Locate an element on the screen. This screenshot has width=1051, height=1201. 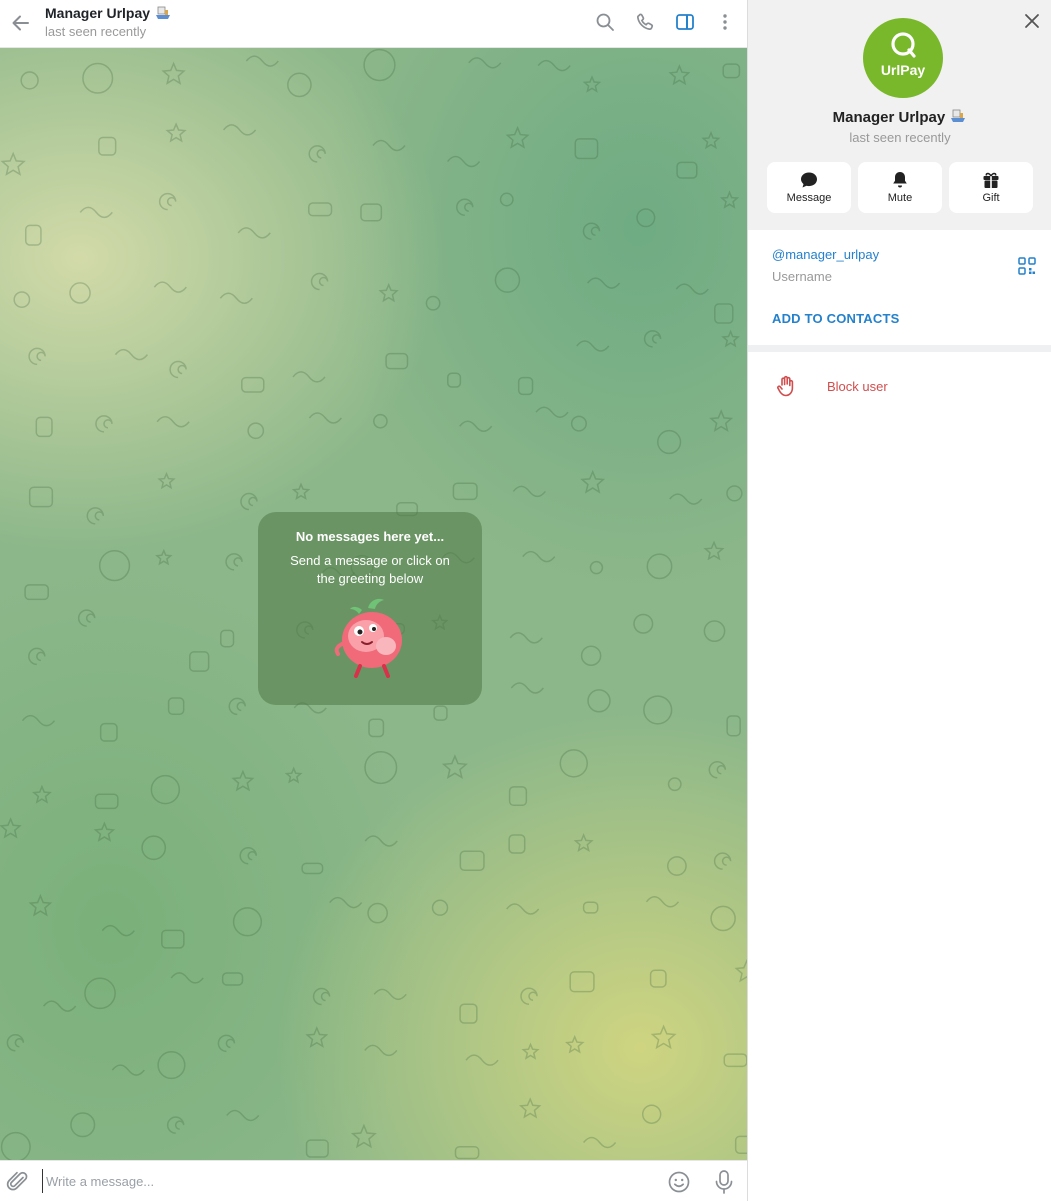
qr-code-button is located at coordinates (1027, 266).